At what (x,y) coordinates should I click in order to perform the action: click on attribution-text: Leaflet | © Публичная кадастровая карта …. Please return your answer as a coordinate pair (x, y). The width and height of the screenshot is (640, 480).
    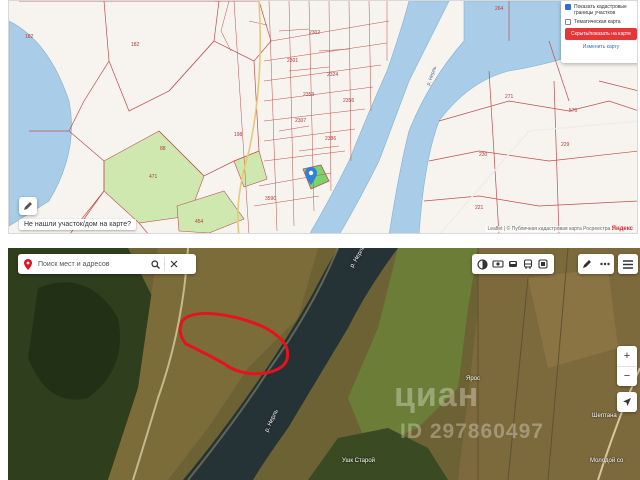
    Looking at the image, I should click on (549, 229).